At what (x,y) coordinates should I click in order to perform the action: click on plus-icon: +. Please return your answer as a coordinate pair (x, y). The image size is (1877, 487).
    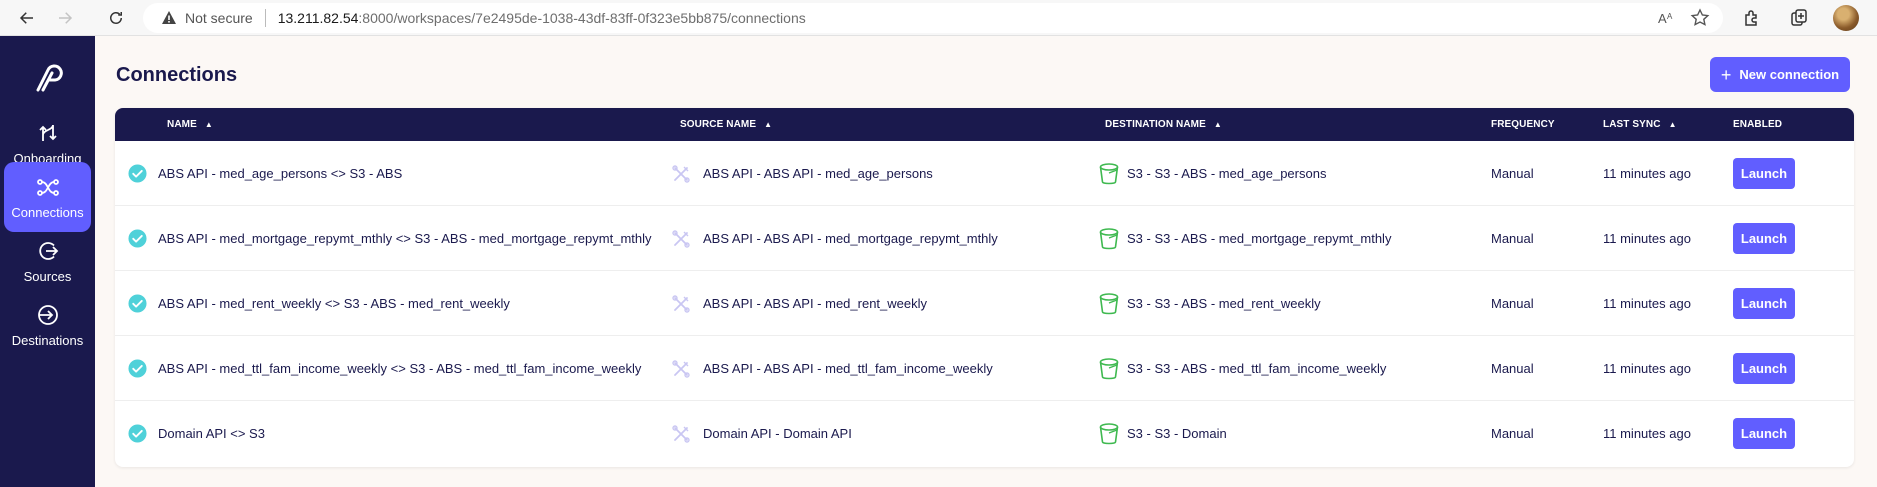
    Looking at the image, I should click on (1726, 74).